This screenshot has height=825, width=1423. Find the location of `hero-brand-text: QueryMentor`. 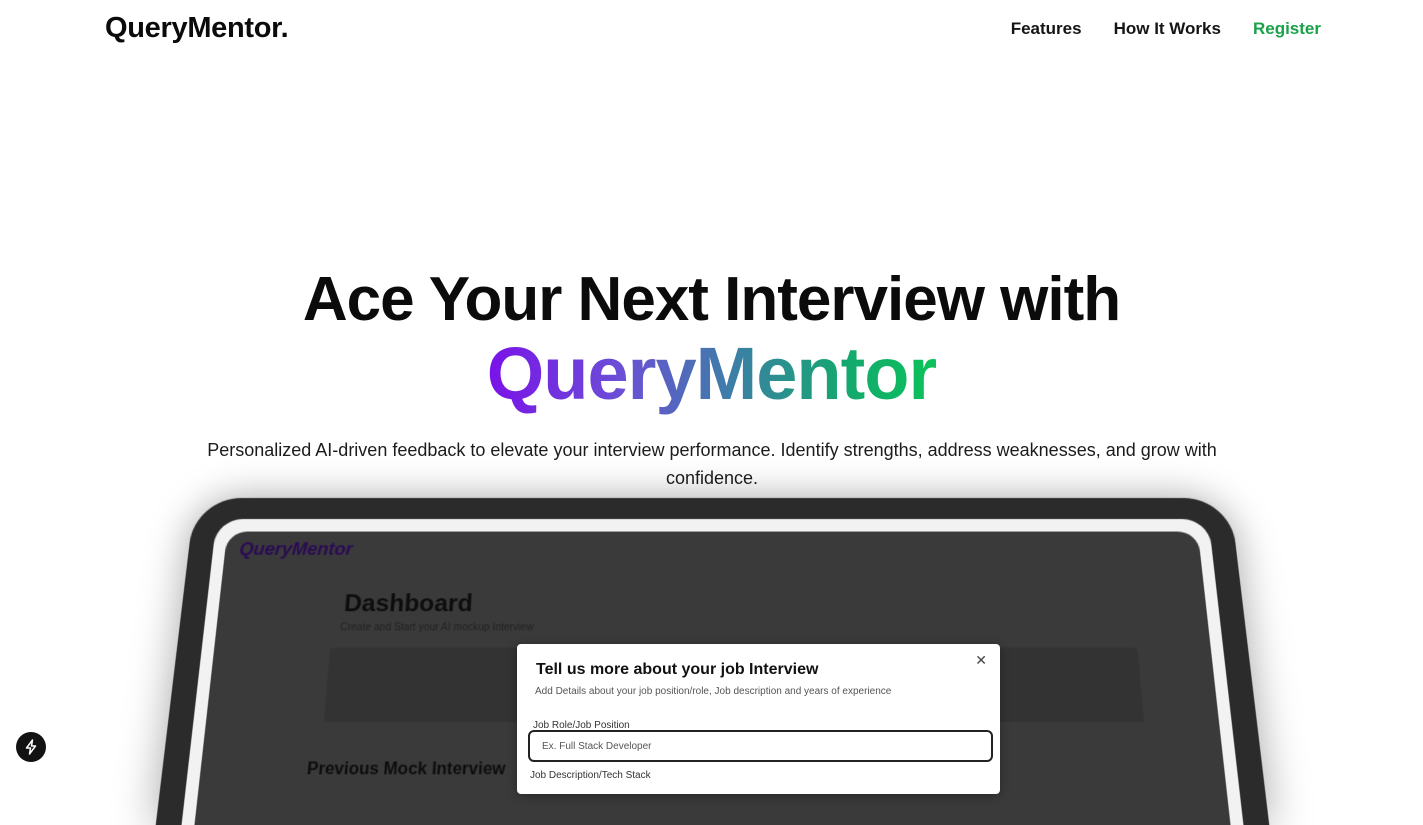

hero-brand-text: QueryMentor is located at coordinates (711, 374).